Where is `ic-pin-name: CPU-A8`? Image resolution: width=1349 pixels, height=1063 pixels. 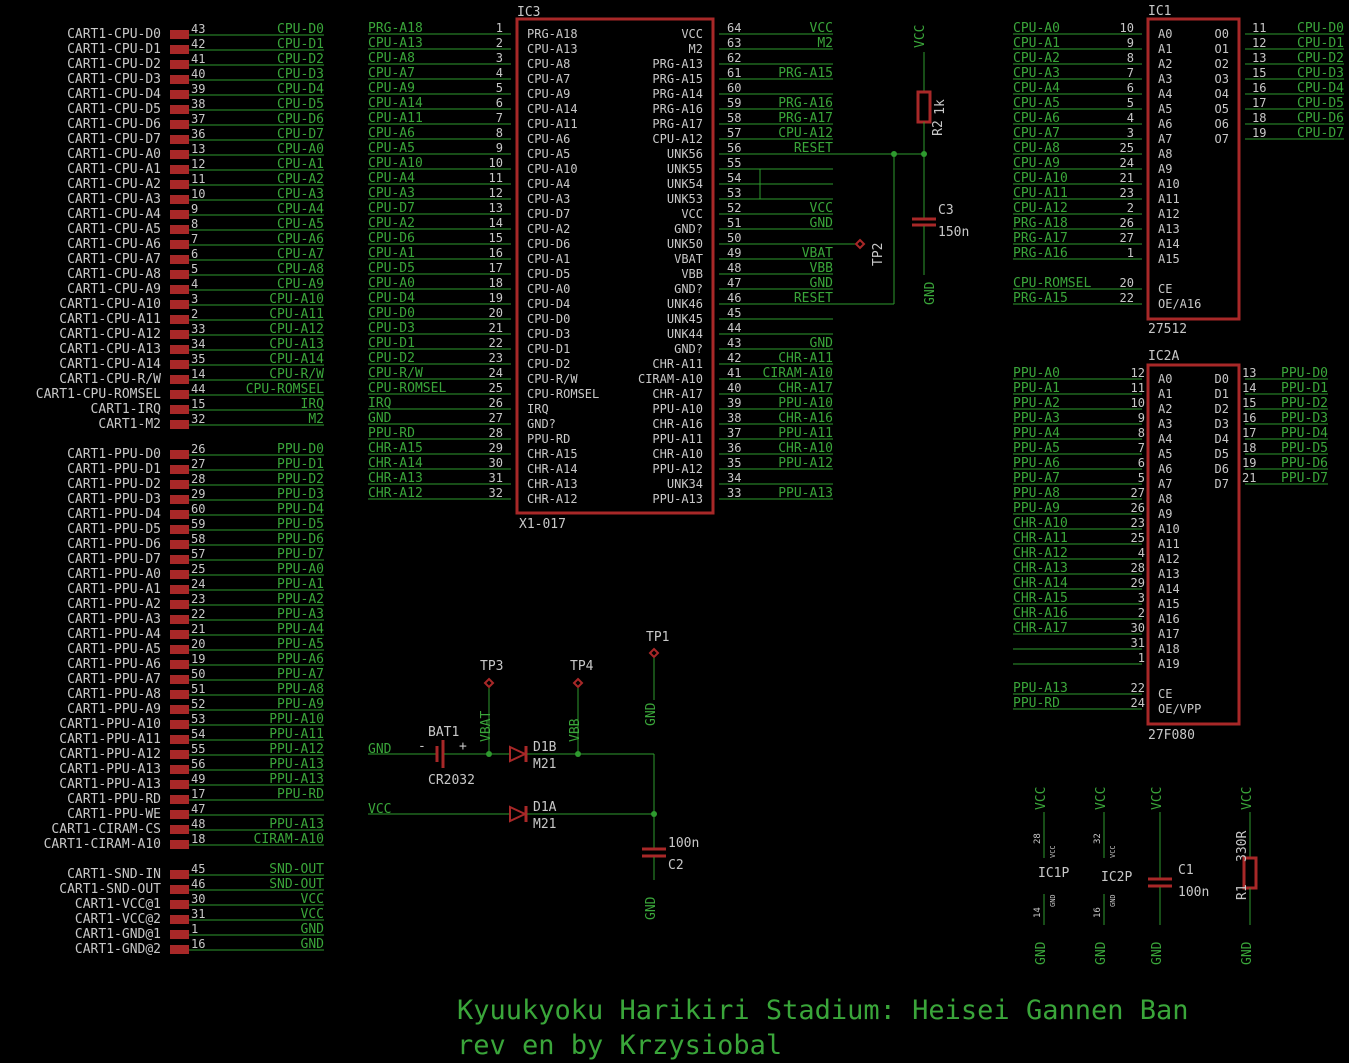
ic-pin-name: CPU-A8 is located at coordinates (548, 64).